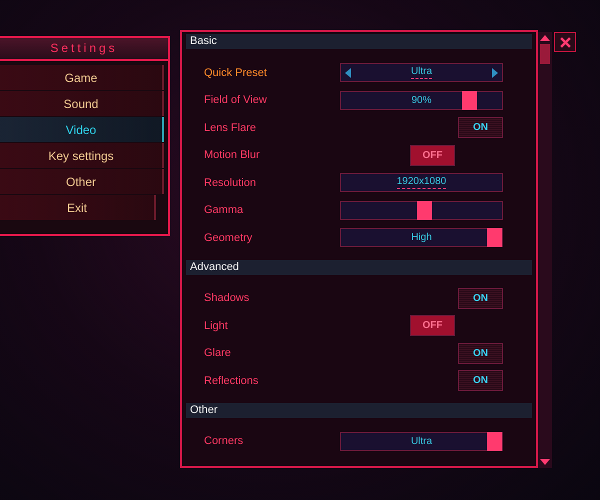  Describe the element at coordinates (82, 103) in the screenshot. I see `menu-item: Sound` at that location.